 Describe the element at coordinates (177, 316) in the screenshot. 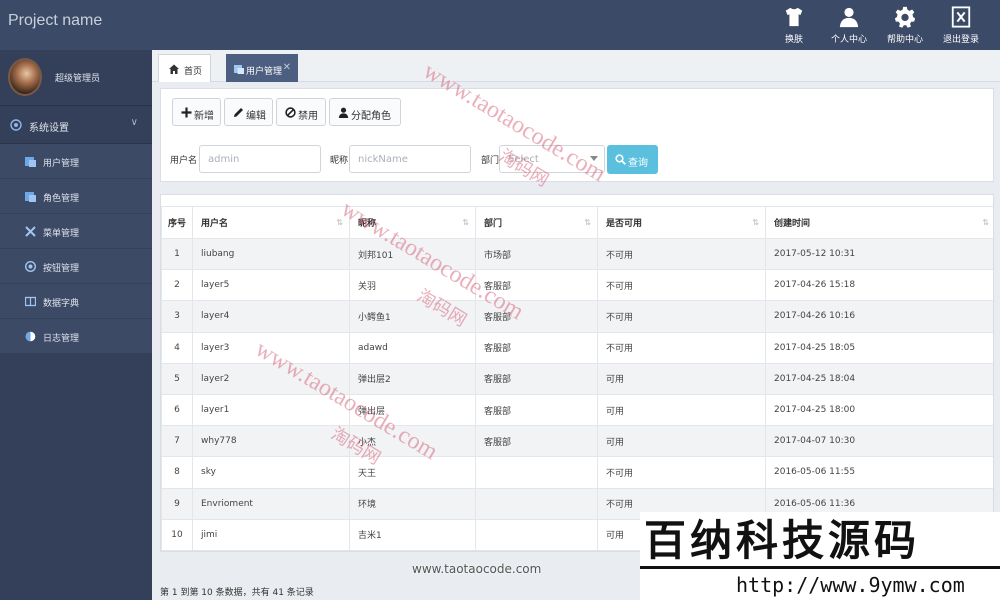

I see `cell-index: 3` at that location.